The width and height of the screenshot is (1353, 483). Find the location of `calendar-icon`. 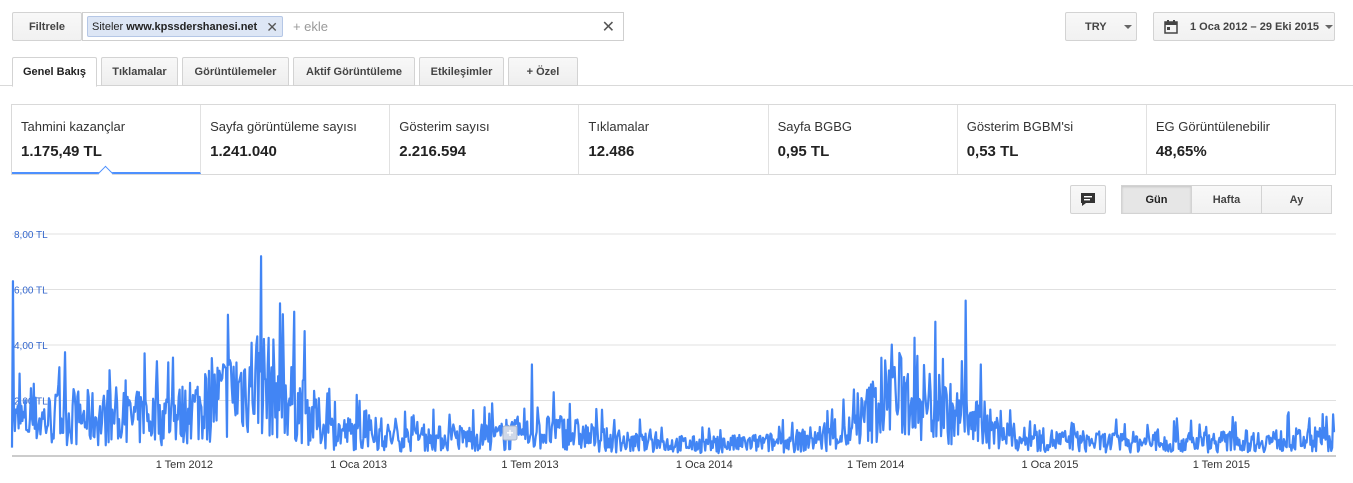

calendar-icon is located at coordinates (1171, 26).